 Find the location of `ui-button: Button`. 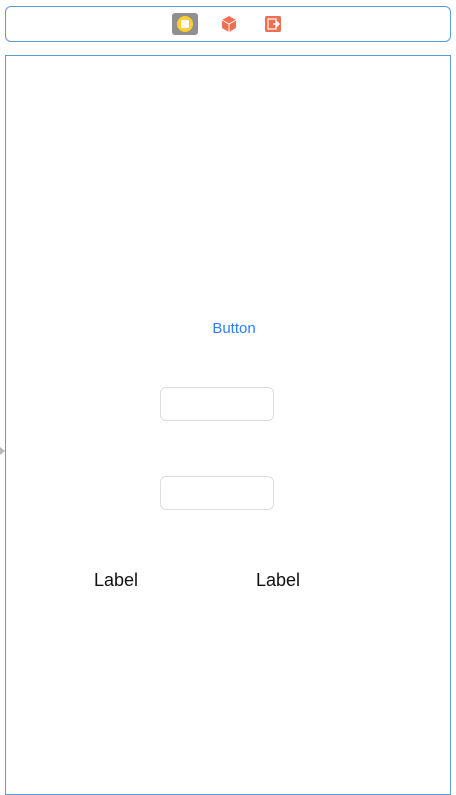

ui-button: Button is located at coordinates (234, 328).